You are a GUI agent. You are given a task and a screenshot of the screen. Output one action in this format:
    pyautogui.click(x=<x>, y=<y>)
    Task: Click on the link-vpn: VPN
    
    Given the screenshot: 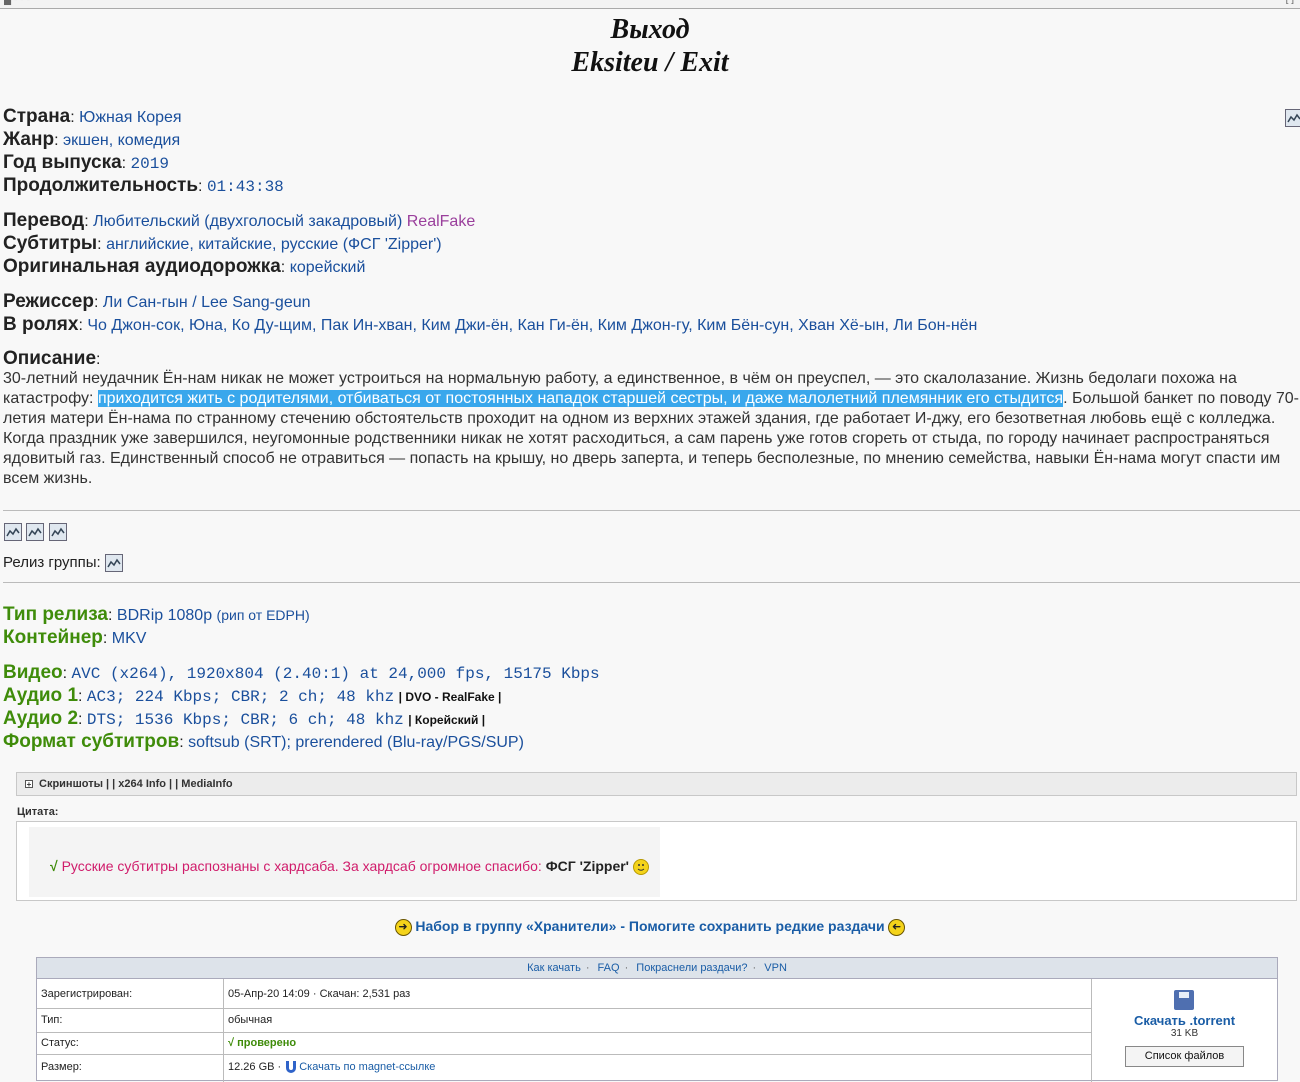 What is the action you would take?
    pyautogui.click(x=775, y=968)
    